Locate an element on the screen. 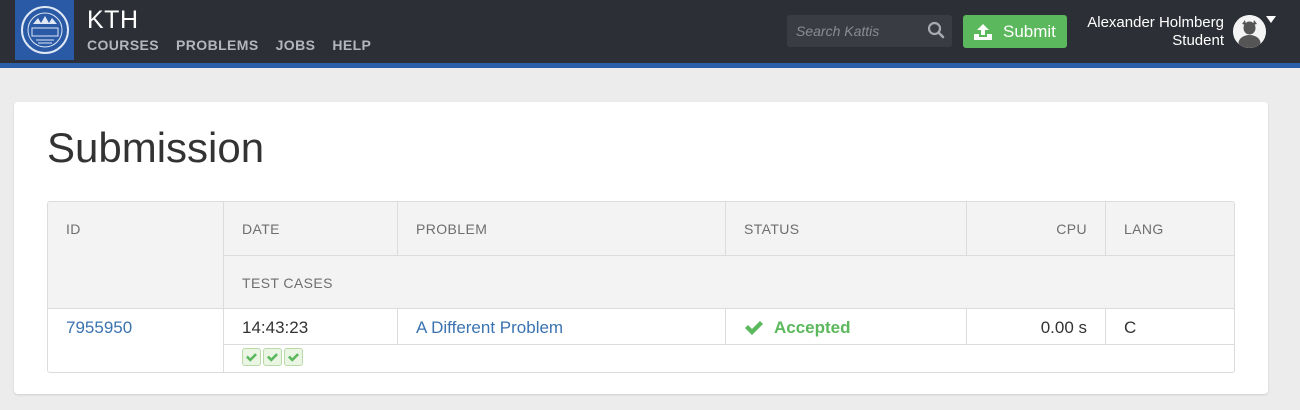 This screenshot has width=1300, height=410. problem-link: A Different Problem is located at coordinates (489, 328).